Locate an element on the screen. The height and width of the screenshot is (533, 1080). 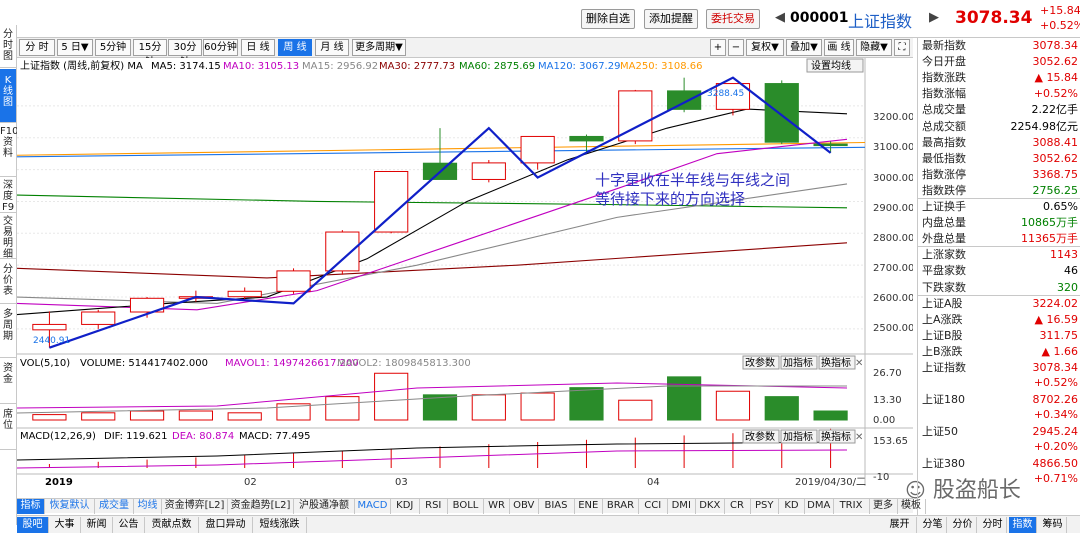
next-arrow-icon: ▶ is located at coordinates (934, 17).